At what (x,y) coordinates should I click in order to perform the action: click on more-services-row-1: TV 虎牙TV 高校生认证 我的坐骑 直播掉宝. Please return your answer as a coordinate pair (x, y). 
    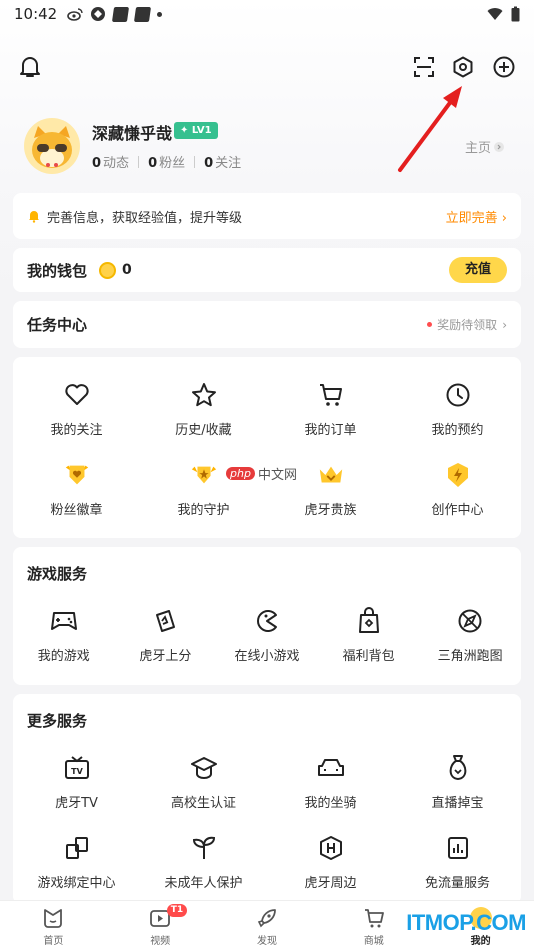
    Looking at the image, I should click on (267, 782).